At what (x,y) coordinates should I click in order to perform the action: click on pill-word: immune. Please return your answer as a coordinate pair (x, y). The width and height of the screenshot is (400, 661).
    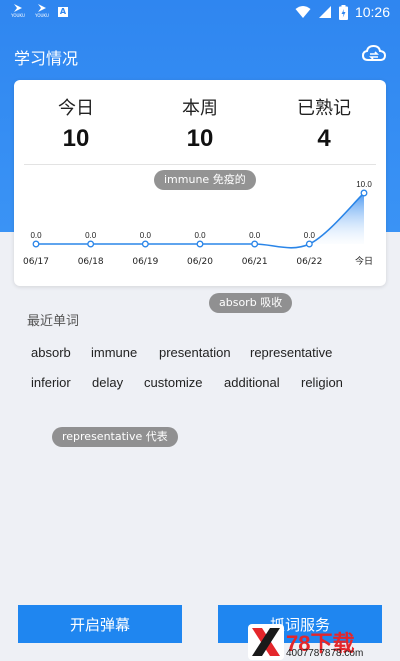
    Looking at the image, I should click on (187, 179).